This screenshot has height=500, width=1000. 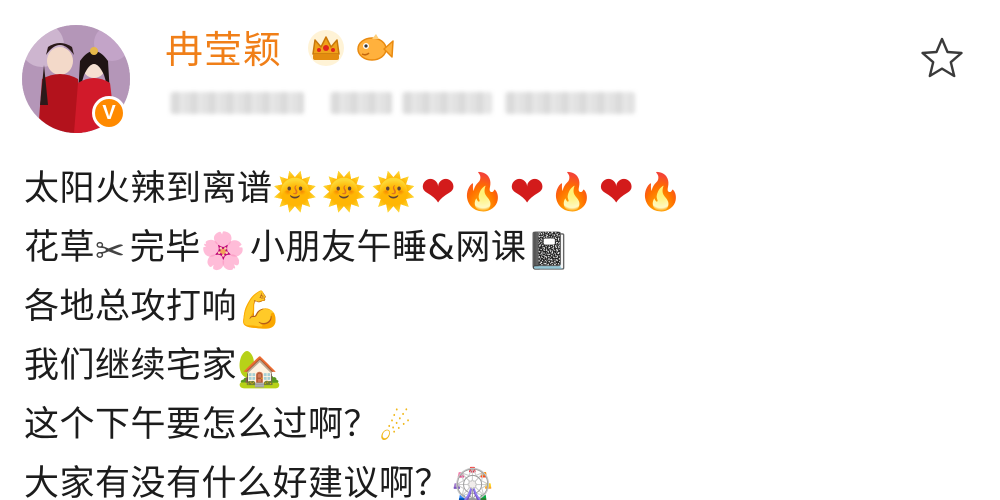 I want to click on post-text: 大家有没有什么好建议啊？, so click(x=237, y=482).